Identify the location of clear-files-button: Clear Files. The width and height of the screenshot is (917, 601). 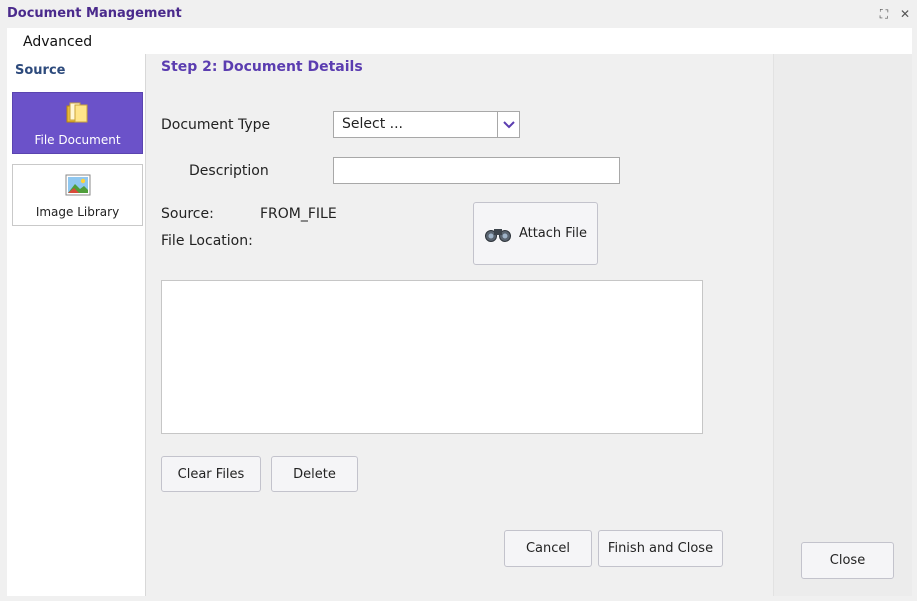
(211, 474).